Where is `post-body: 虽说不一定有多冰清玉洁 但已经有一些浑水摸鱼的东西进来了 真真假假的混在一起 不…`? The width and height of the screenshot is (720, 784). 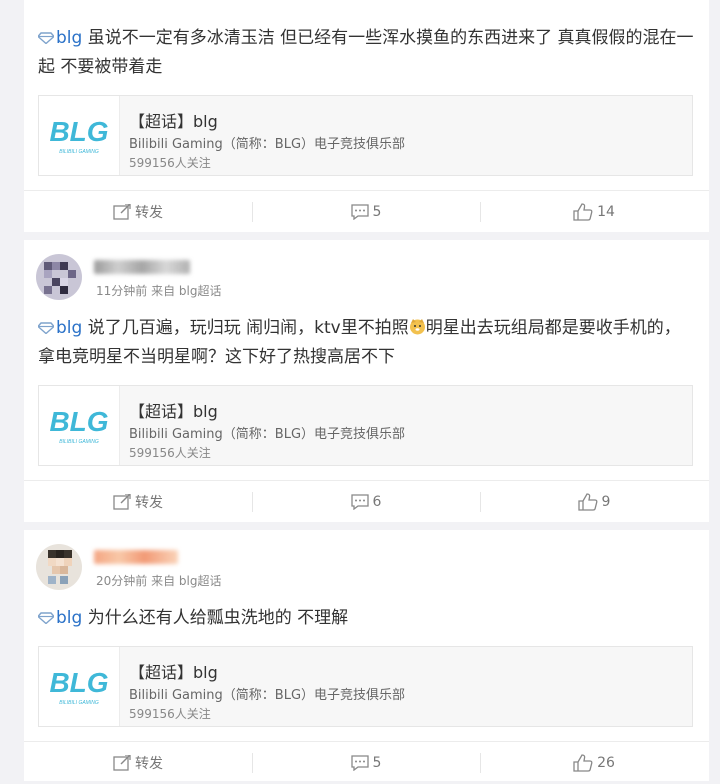
post-body: 虽说不一定有多冰清玉洁 但已经有一些浑水摸鱼的东西进来了 真真假假的混在一起 不… is located at coordinates (366, 52).